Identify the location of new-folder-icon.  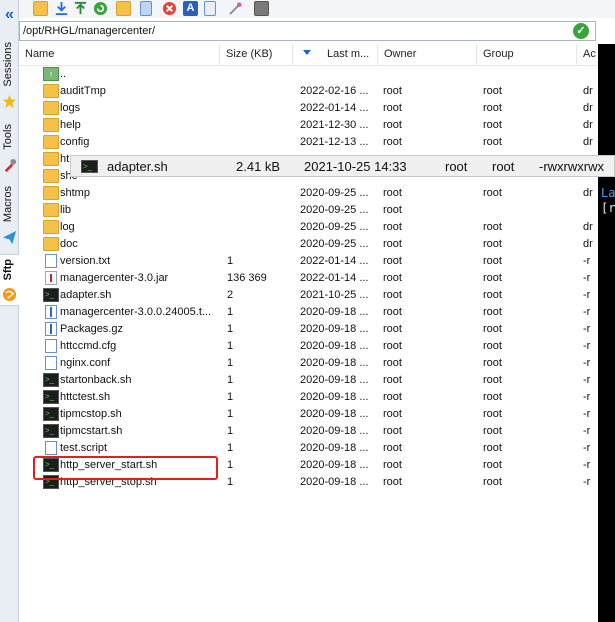
(123, 8).